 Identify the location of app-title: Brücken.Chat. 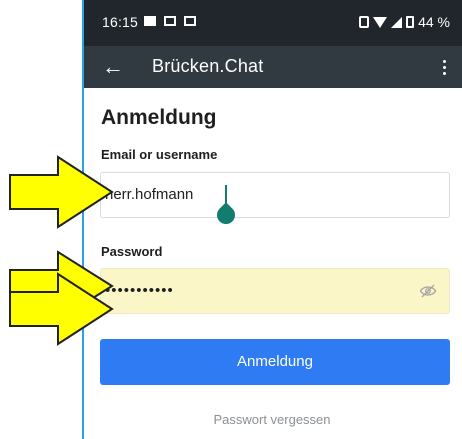
(208, 66).